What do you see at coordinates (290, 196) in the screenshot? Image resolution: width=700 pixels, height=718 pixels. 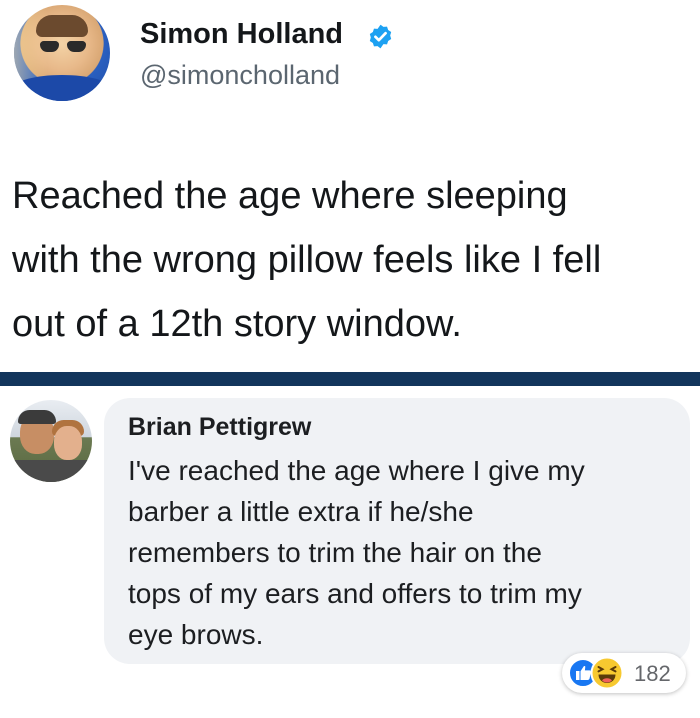 I see `tweet-text-line: Reached the age where sleeping` at bounding box center [290, 196].